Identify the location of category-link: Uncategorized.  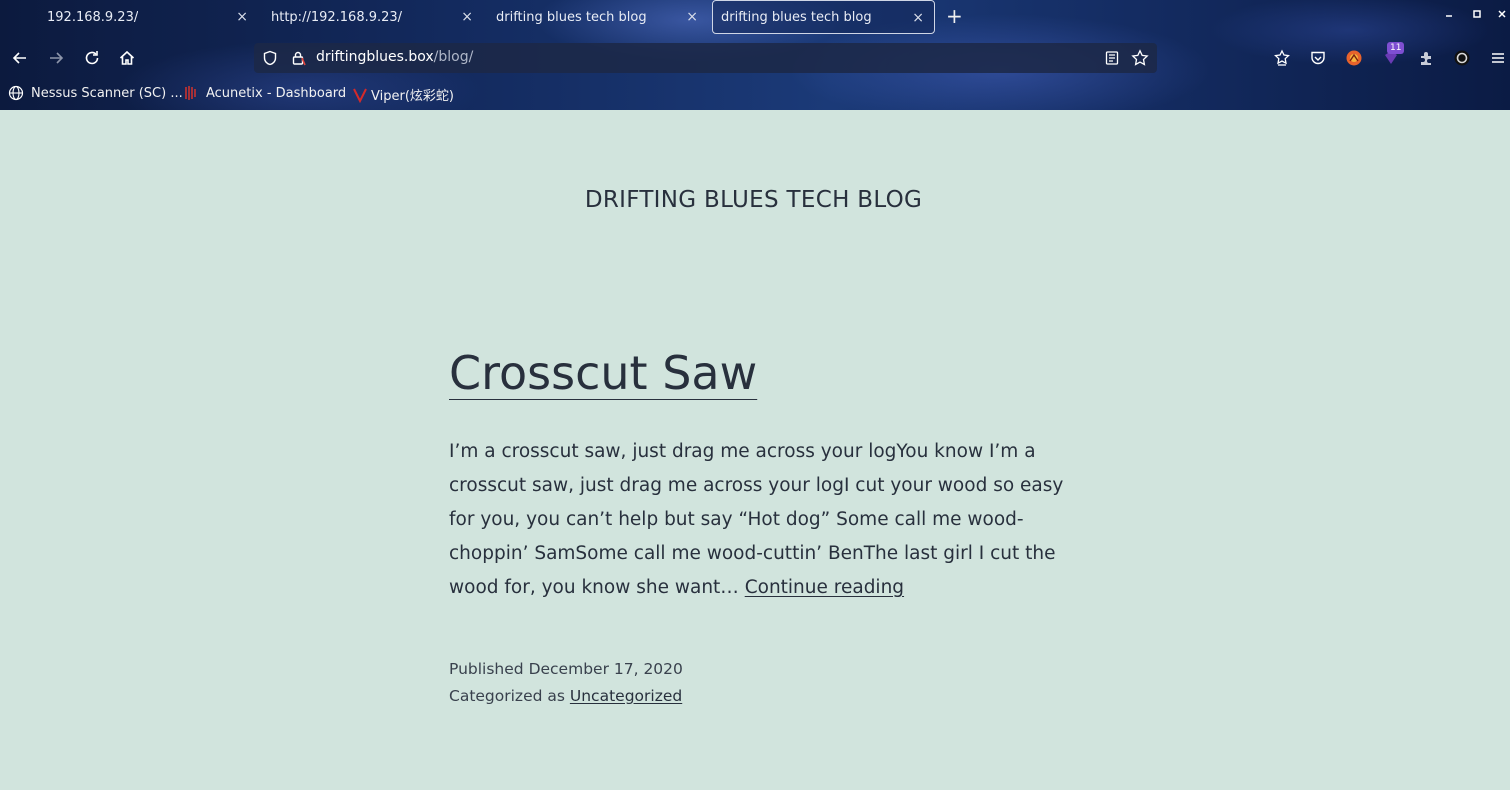
(626, 696).